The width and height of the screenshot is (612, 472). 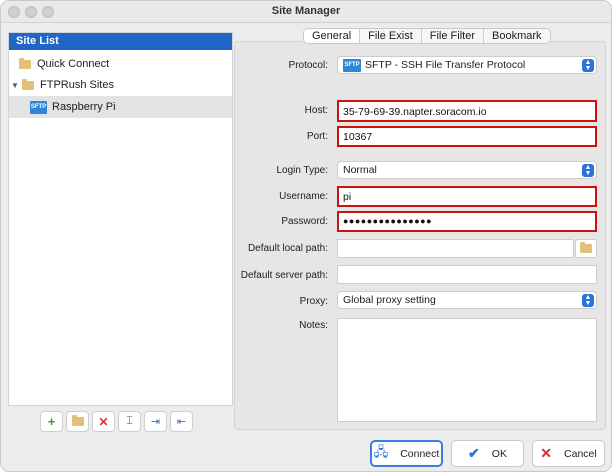 I want to click on cancel-button: ✕ Cancel, so click(x=568, y=453).